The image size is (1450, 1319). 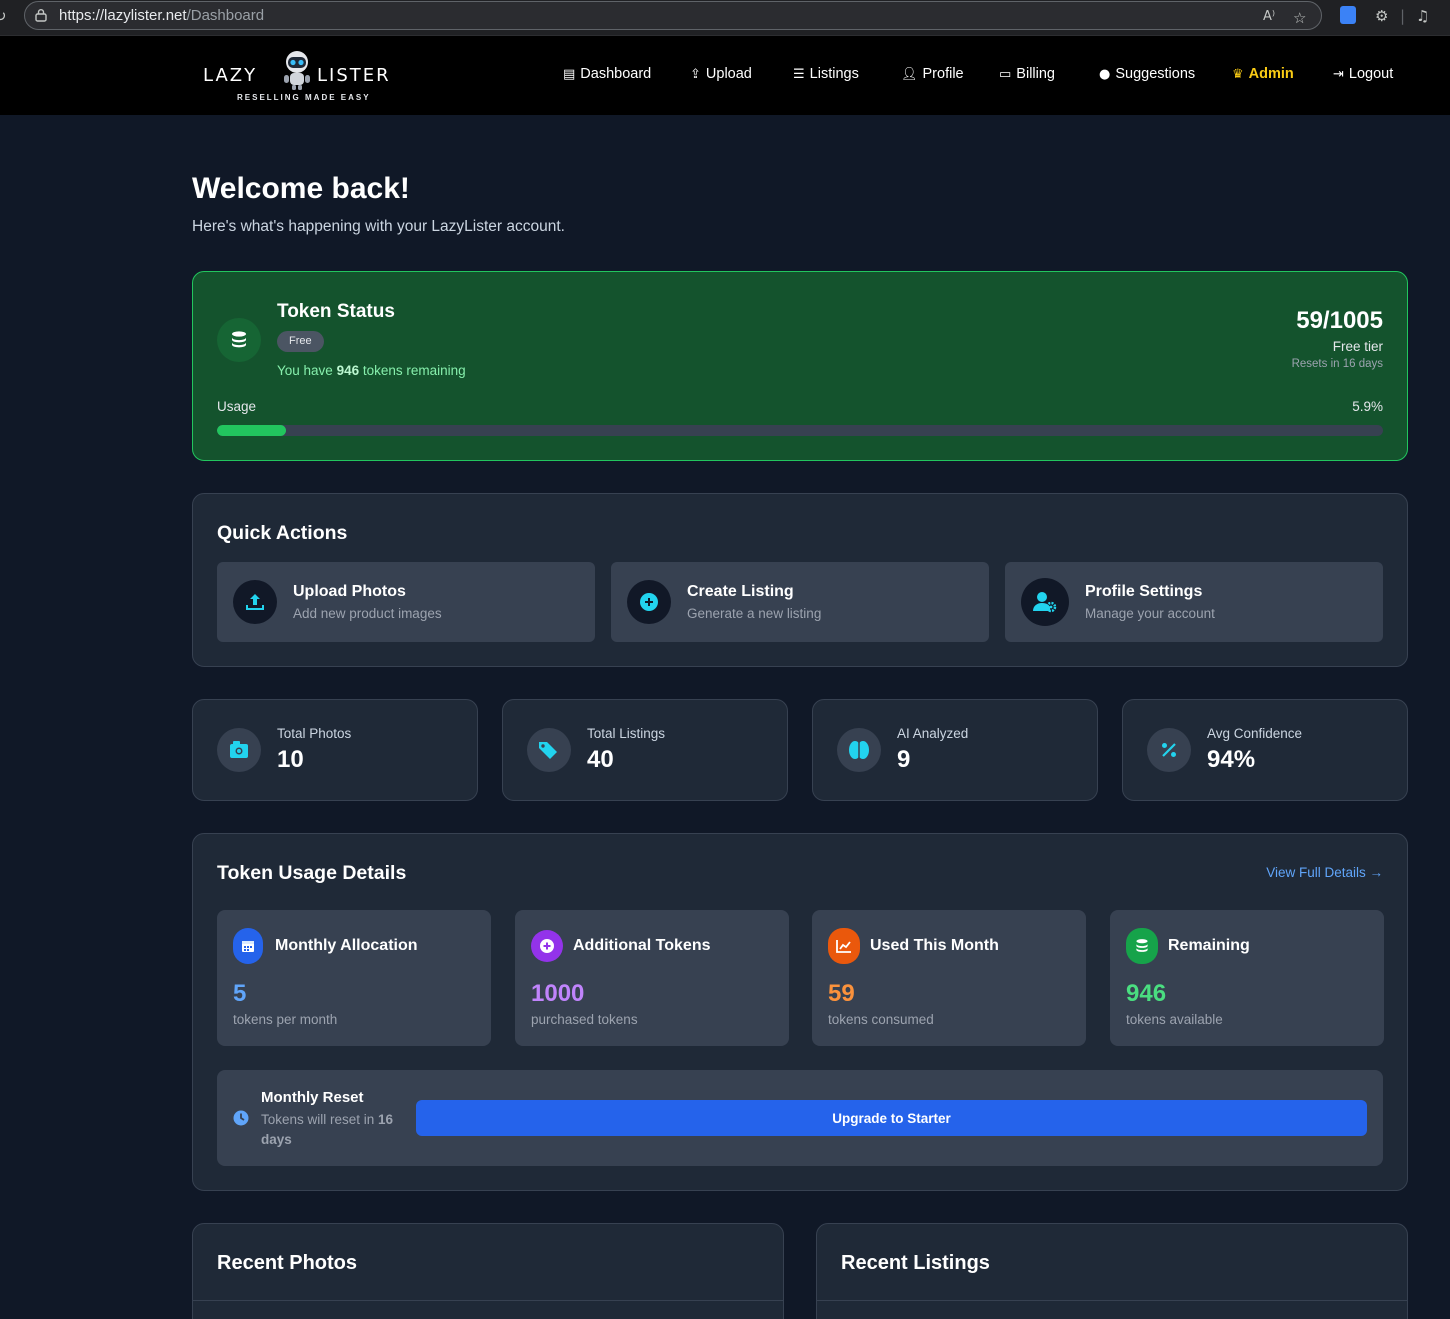 I want to click on upload-photos-action: Upload Photos Add new product images, so click(x=406, y=602).